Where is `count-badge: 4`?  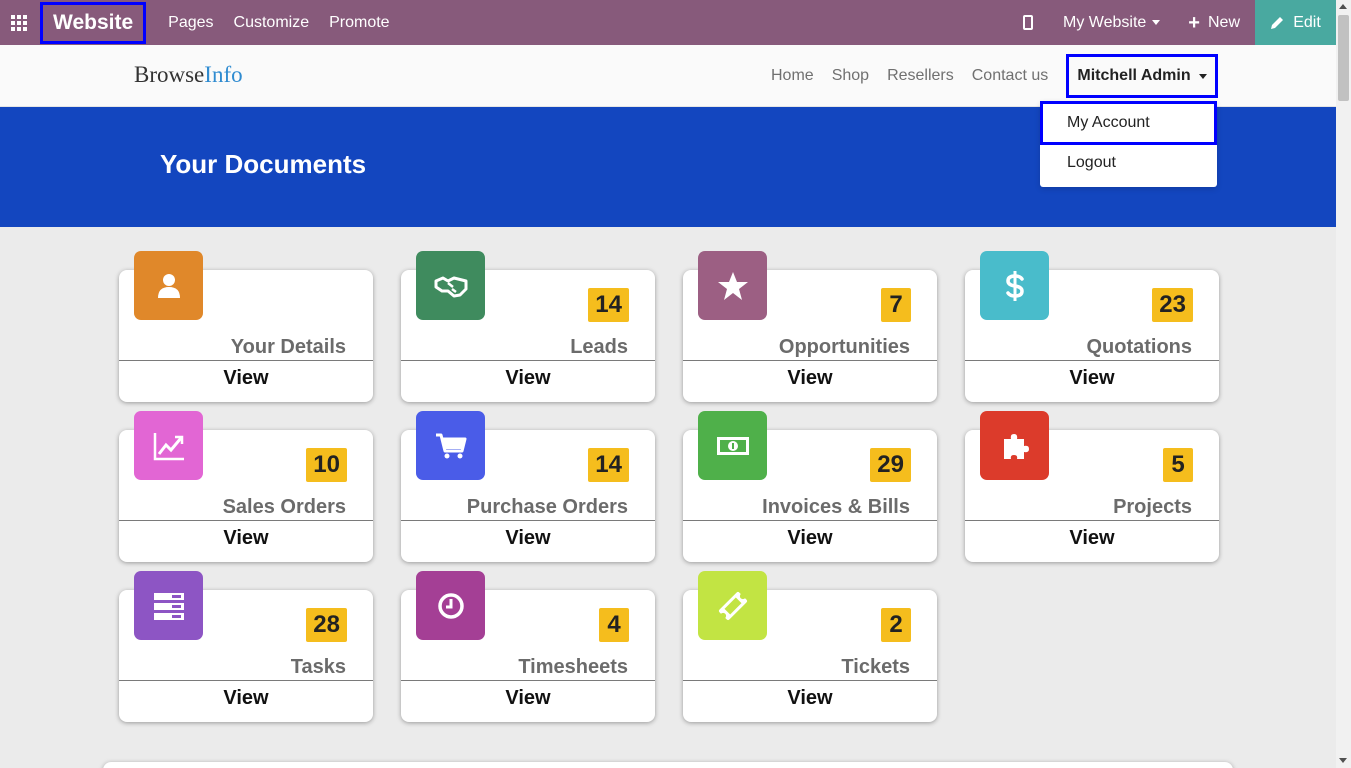
count-badge: 4 is located at coordinates (614, 625).